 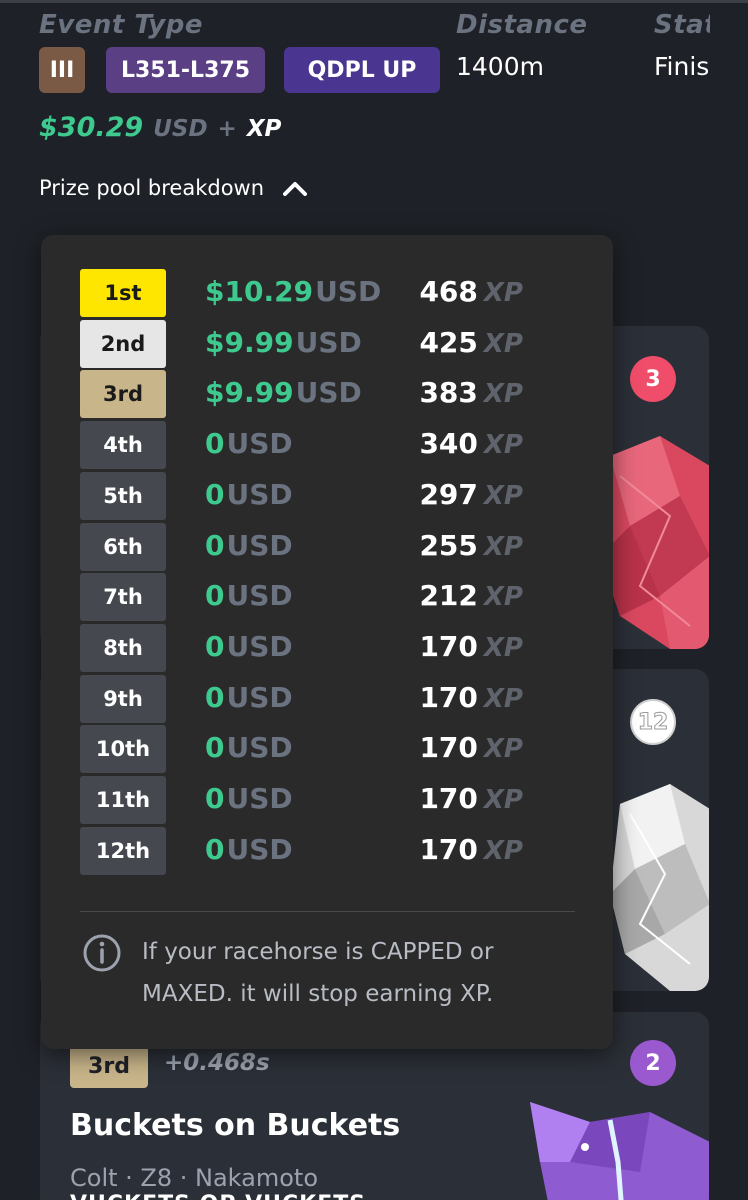 I want to click on prize-row: 8th 0USD 170 XP, so click(x=310, y=647).